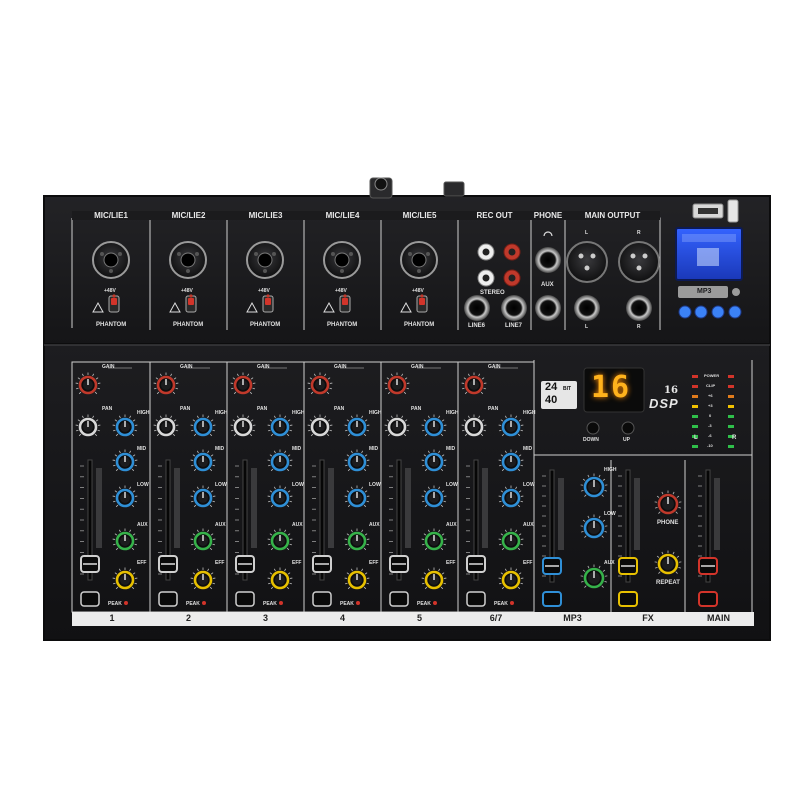  What do you see at coordinates (452, 485) in the screenshot?
I see `low-label-5: LOW` at bounding box center [452, 485].